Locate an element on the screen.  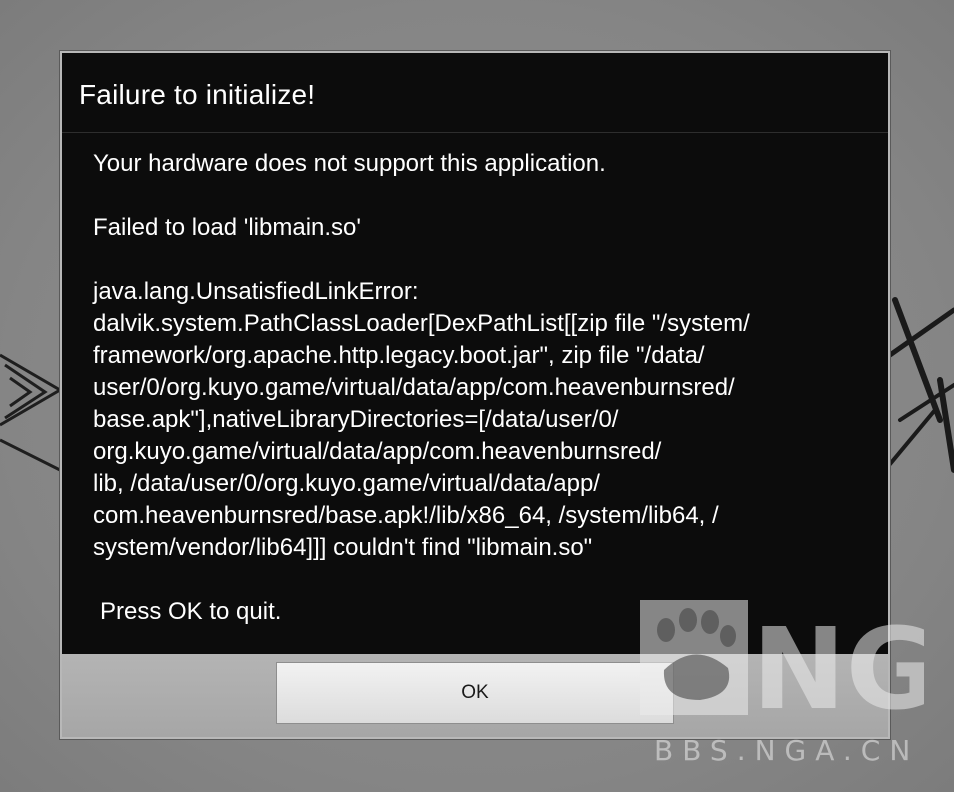
message-line: Failed to load 'libmain.so' is located at coordinates (227, 227).